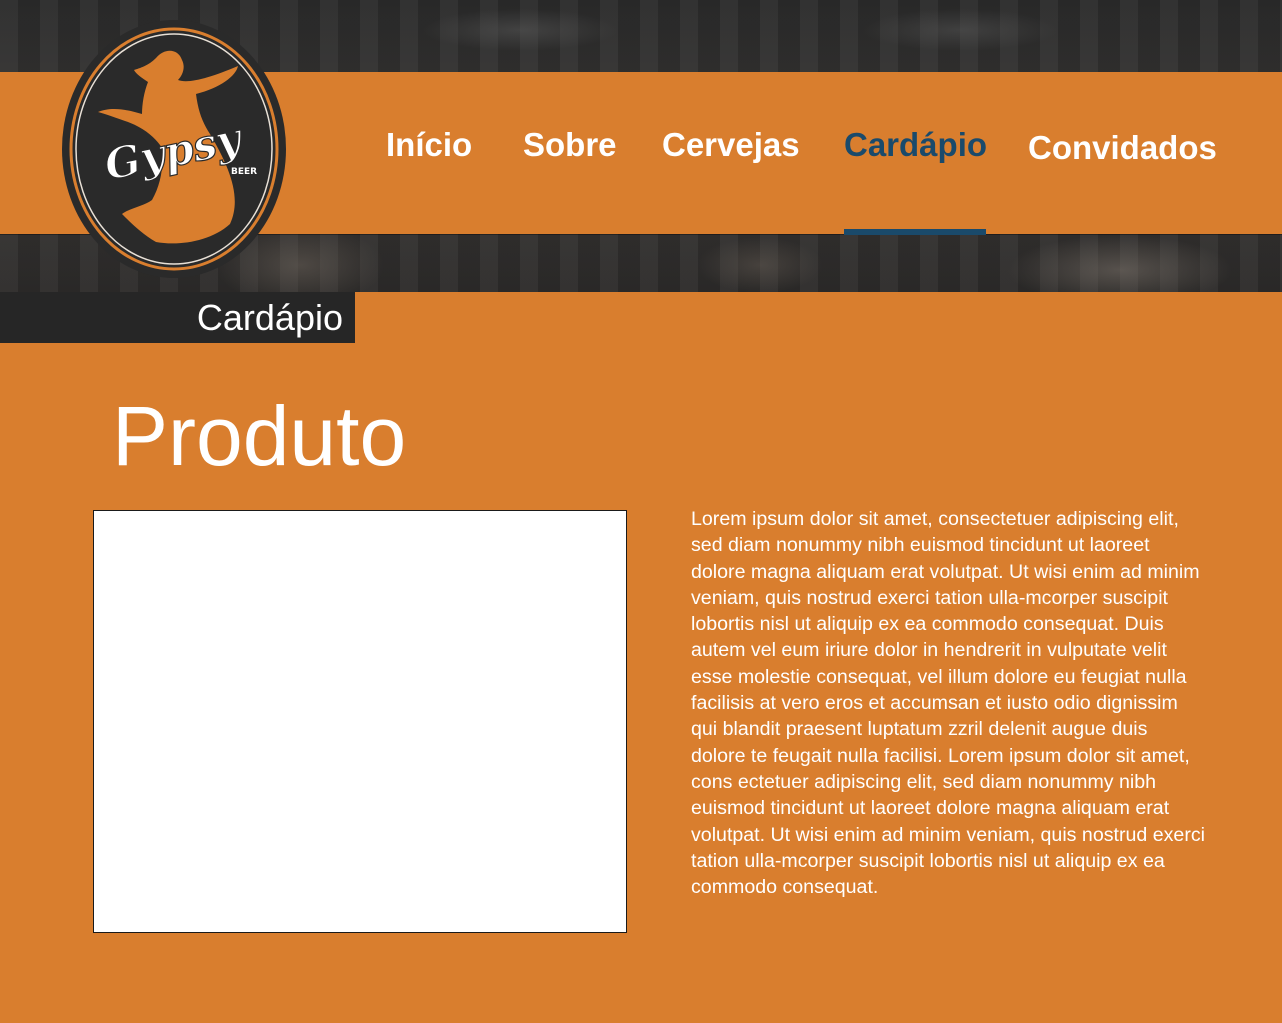 The image size is (1282, 1023). I want to click on product-title: Produto, so click(259, 436).